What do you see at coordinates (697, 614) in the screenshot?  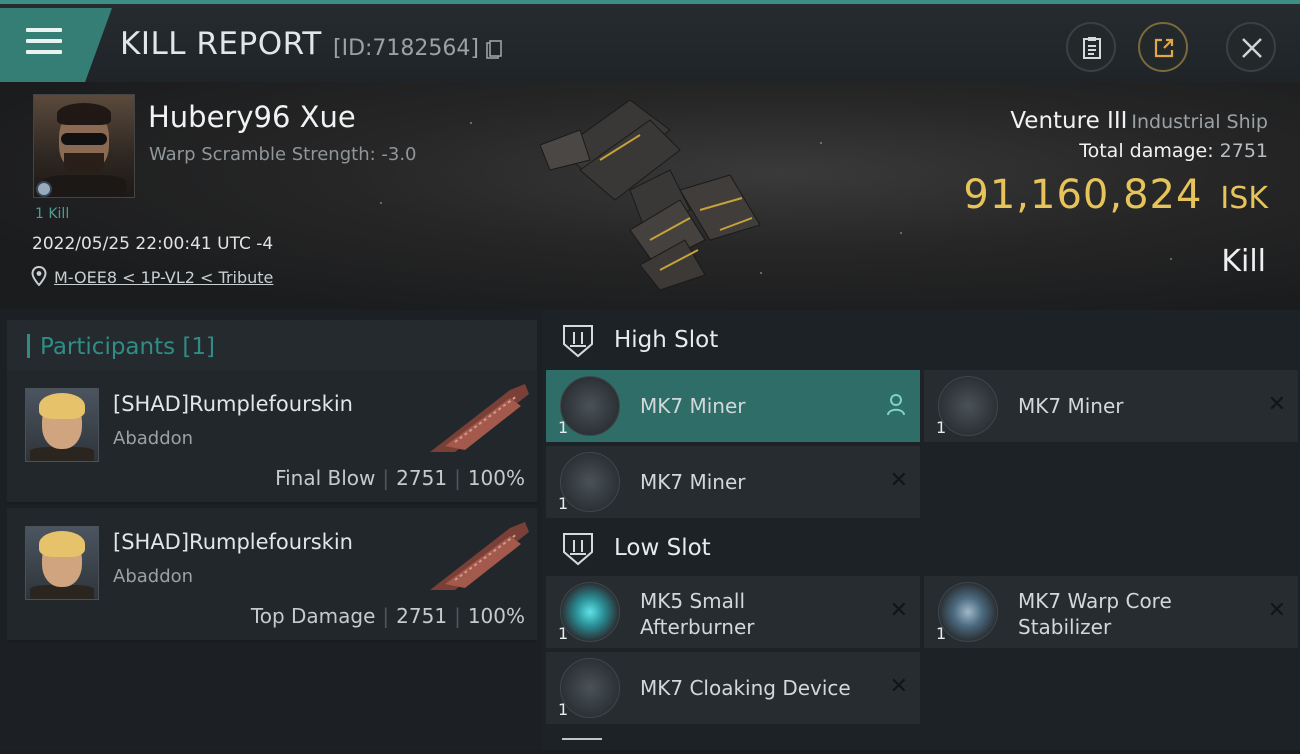 I see `module-name: MK5 Small Afterburner` at bounding box center [697, 614].